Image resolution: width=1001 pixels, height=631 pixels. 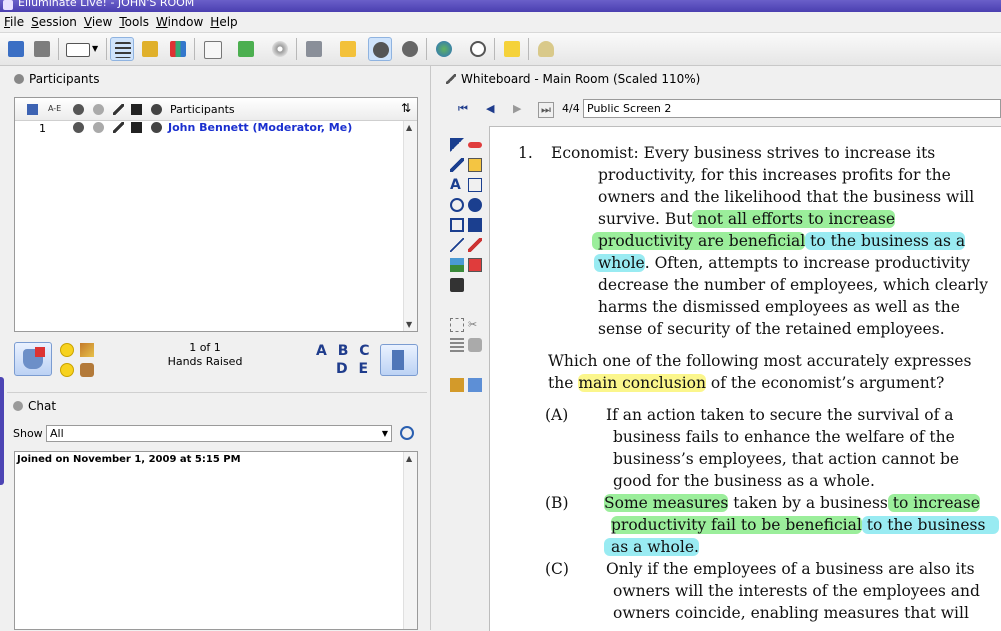 I want to click on exit-button, so click(x=399, y=360).